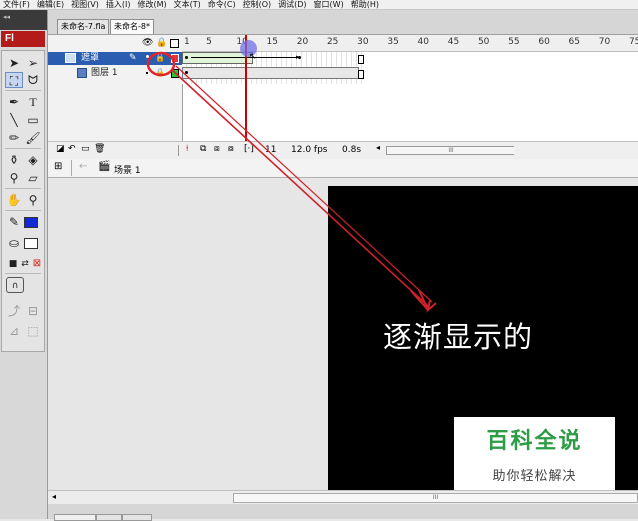 The width and height of the screenshot is (638, 521). Describe the element at coordinates (161, 64) in the screenshot. I see `annotation-circle` at that location.